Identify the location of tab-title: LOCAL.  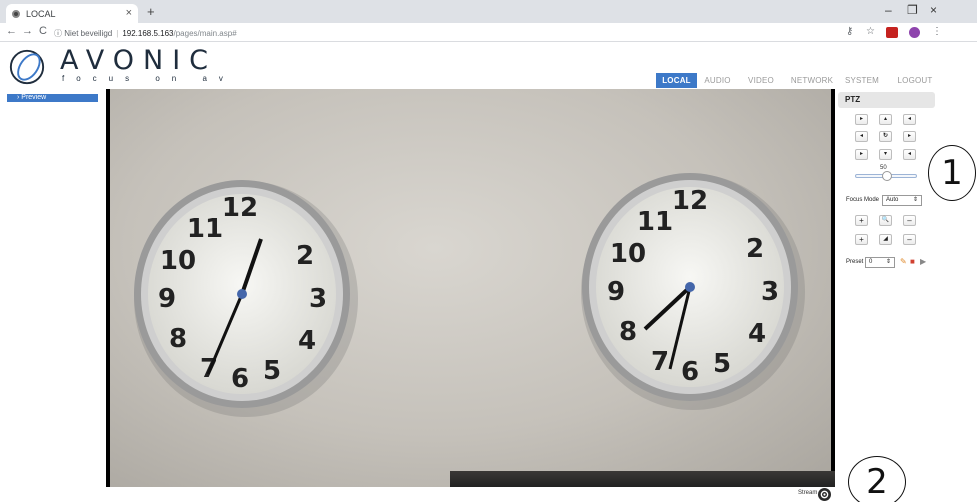
(41, 13).